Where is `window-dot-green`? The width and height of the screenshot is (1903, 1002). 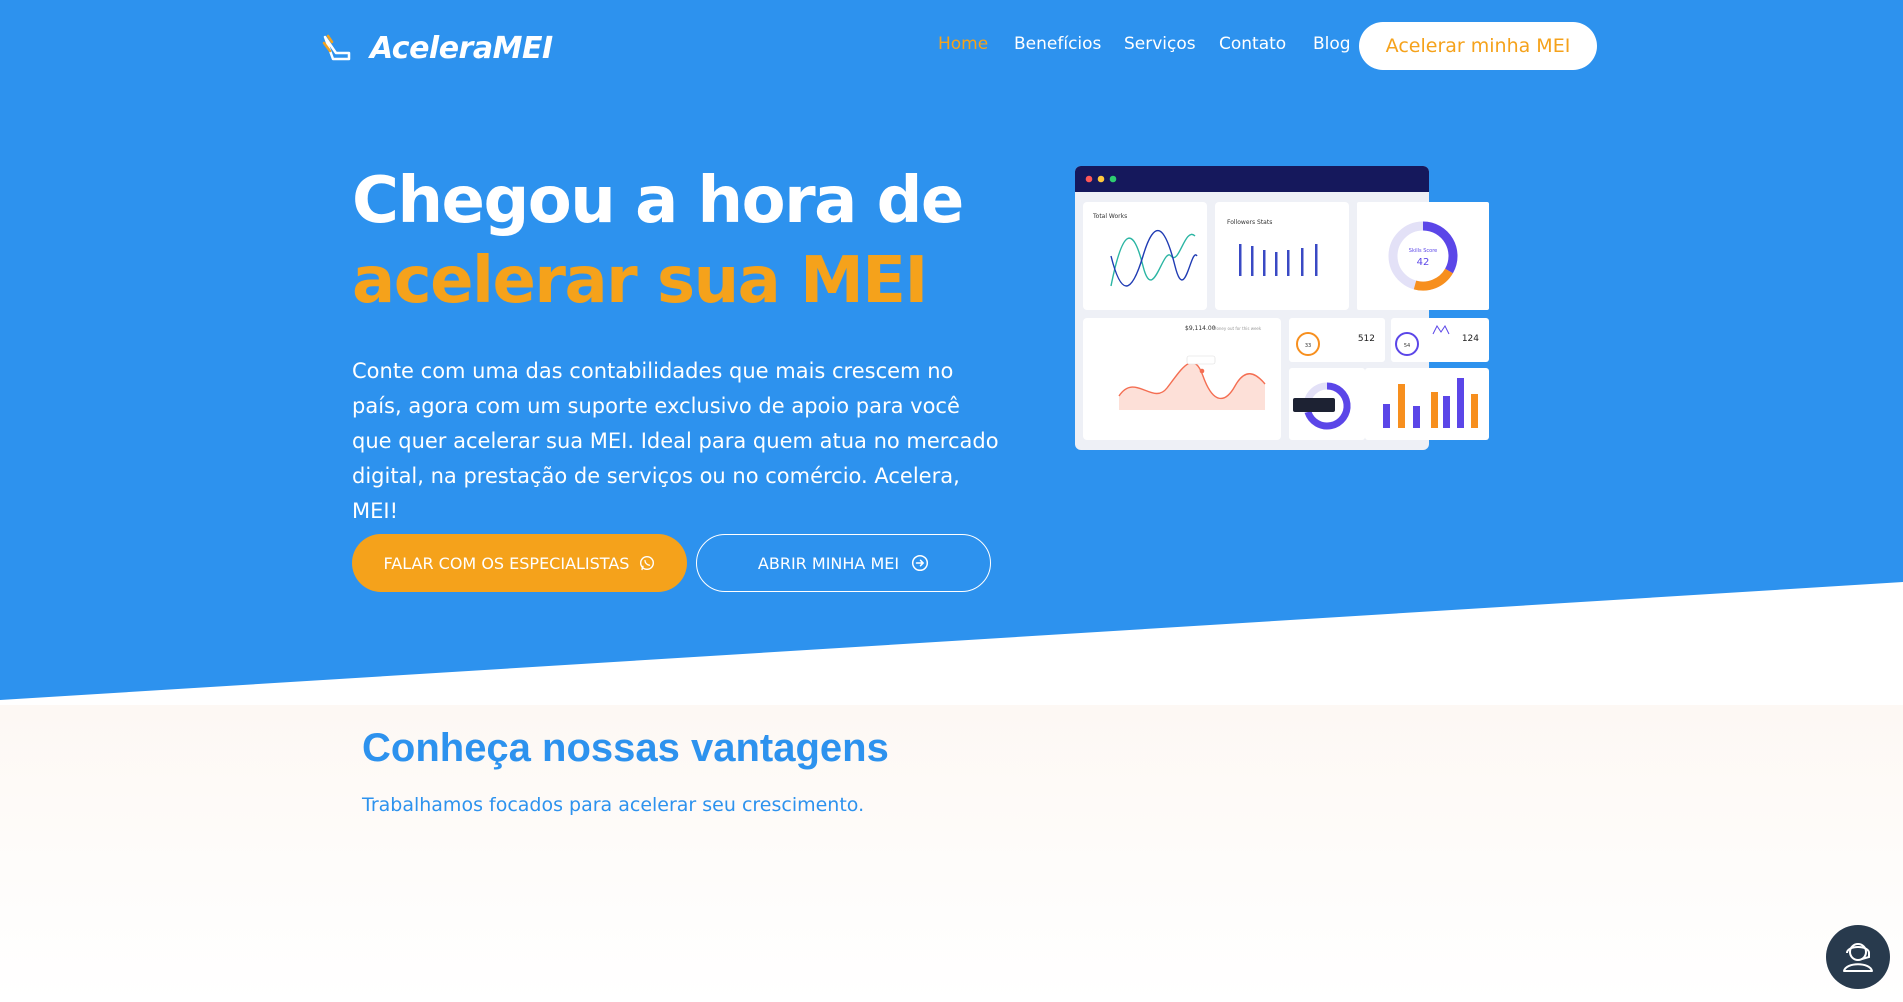
window-dot-green is located at coordinates (1113, 179).